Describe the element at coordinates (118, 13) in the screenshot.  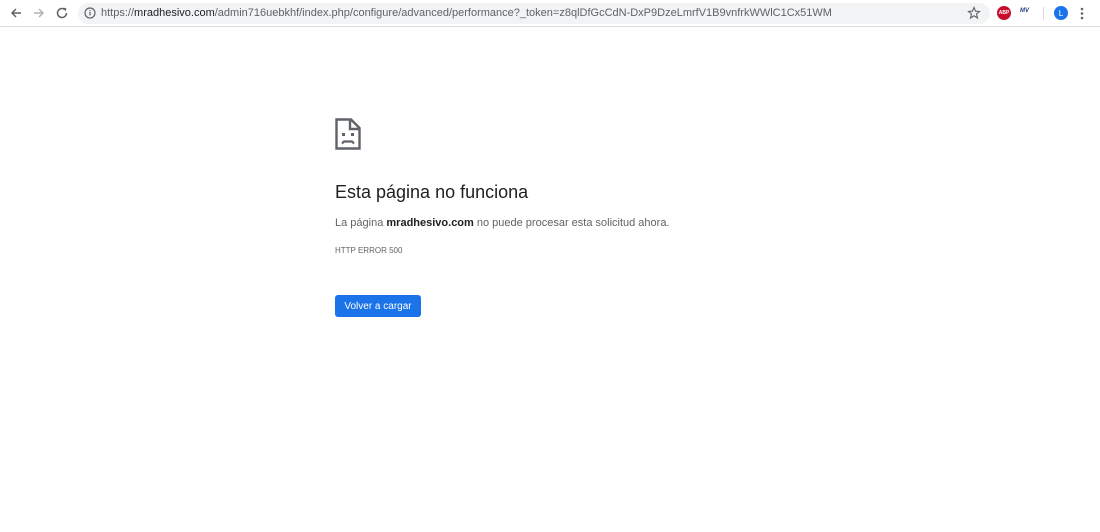
I see `url-scheme: https://` at that location.